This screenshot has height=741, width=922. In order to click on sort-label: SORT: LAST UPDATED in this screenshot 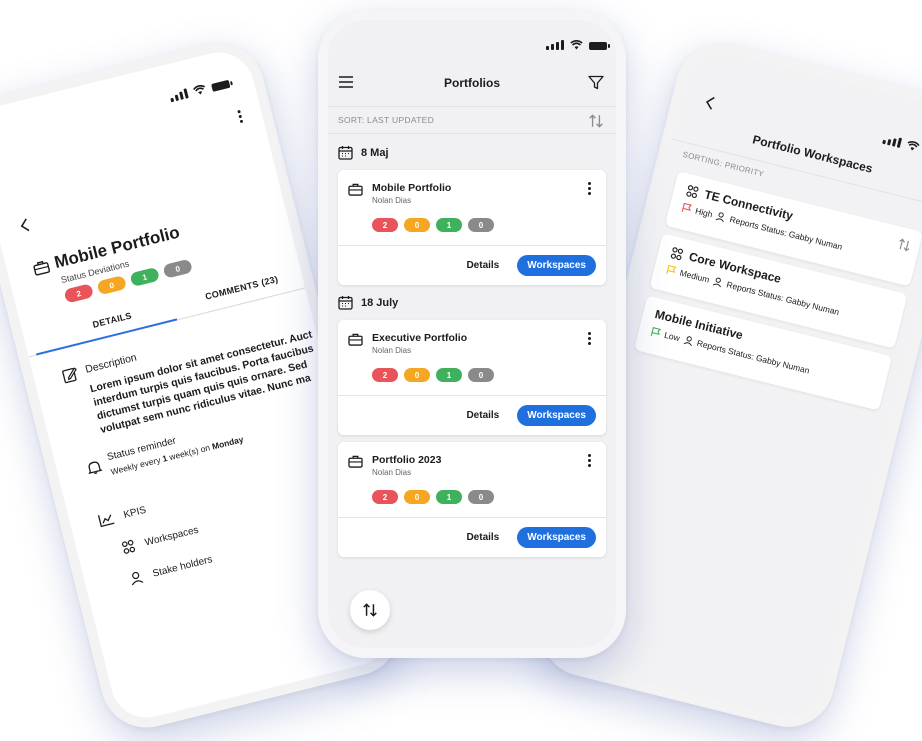, I will do `click(386, 120)`.